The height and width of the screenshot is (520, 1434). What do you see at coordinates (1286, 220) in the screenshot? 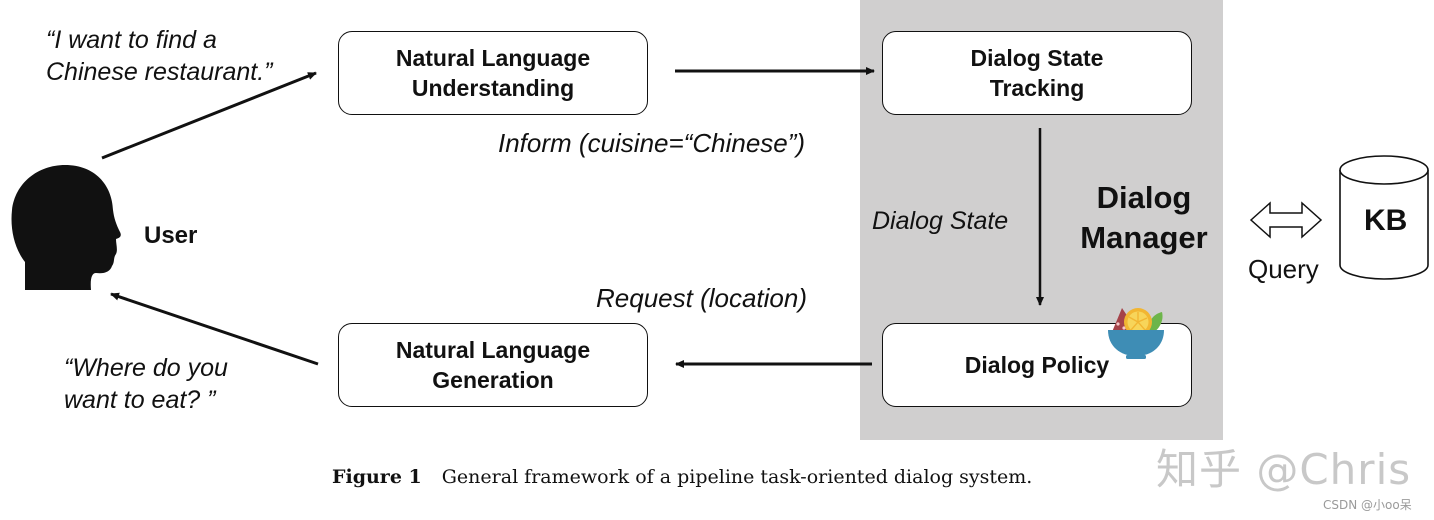
I see `query-double-arrow-icon` at bounding box center [1286, 220].